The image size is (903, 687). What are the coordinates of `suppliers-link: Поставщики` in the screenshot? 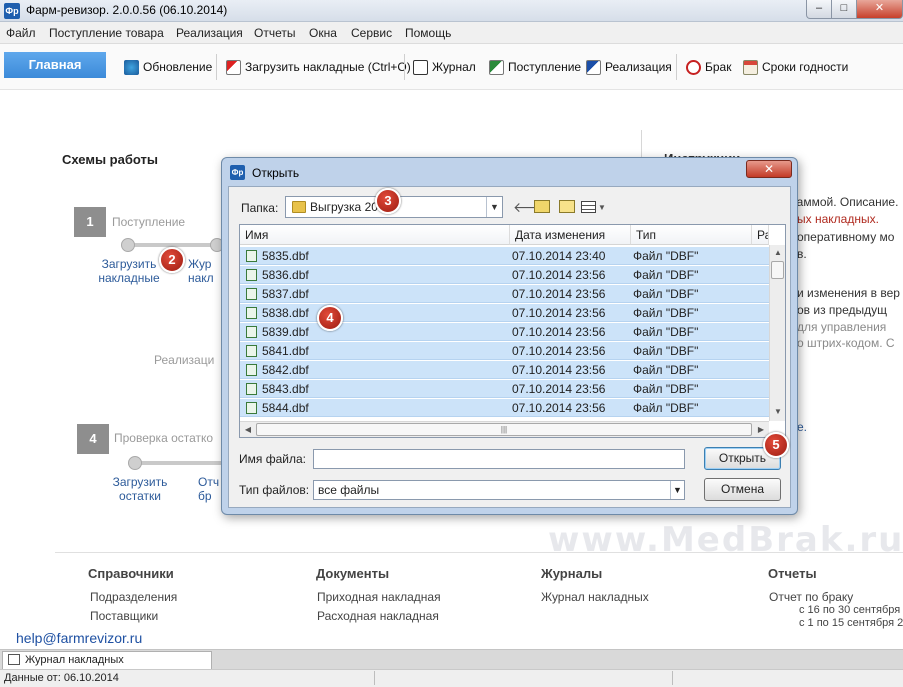 It's located at (124, 616).